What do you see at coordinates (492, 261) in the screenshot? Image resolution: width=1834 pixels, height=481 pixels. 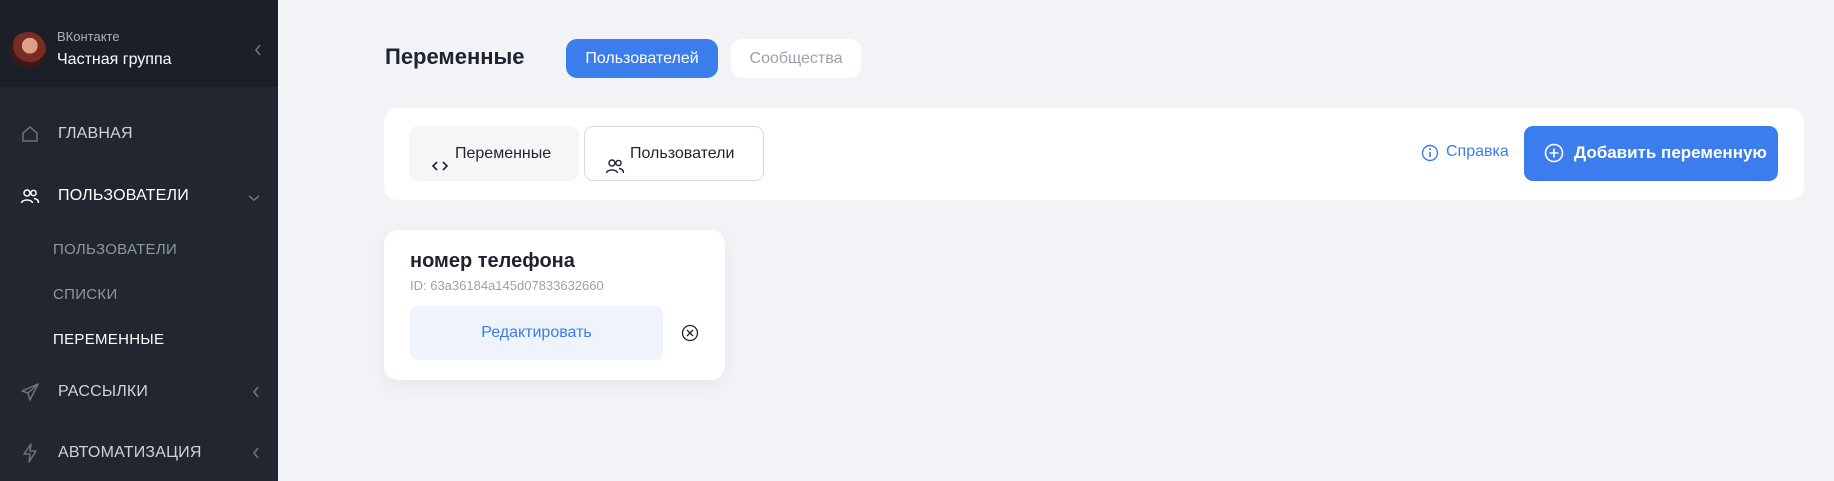 I see `variable-name: номер телефона` at bounding box center [492, 261].